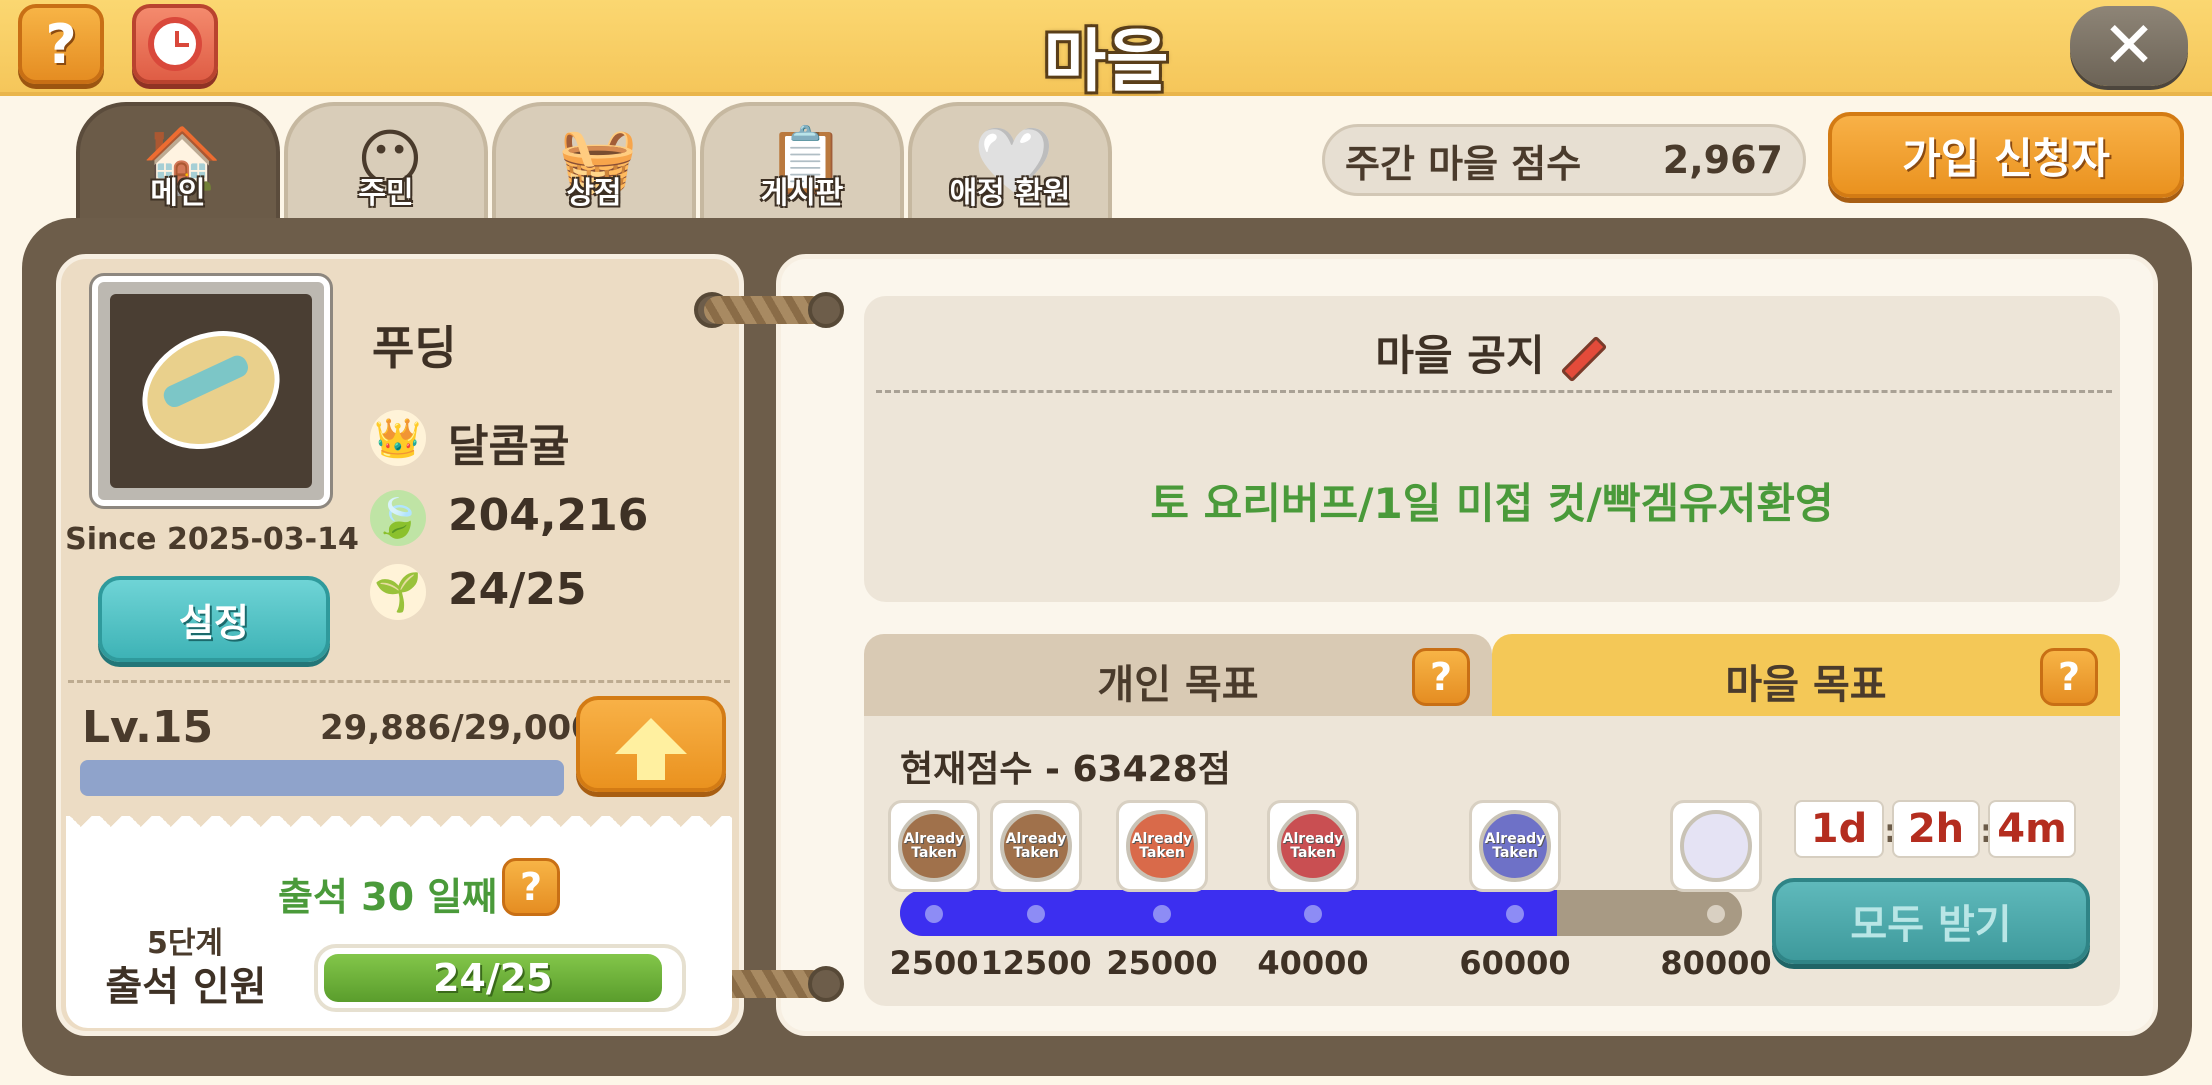 This screenshot has width=2212, height=1085. I want to click on gift-box-icon, so click(1716, 846).